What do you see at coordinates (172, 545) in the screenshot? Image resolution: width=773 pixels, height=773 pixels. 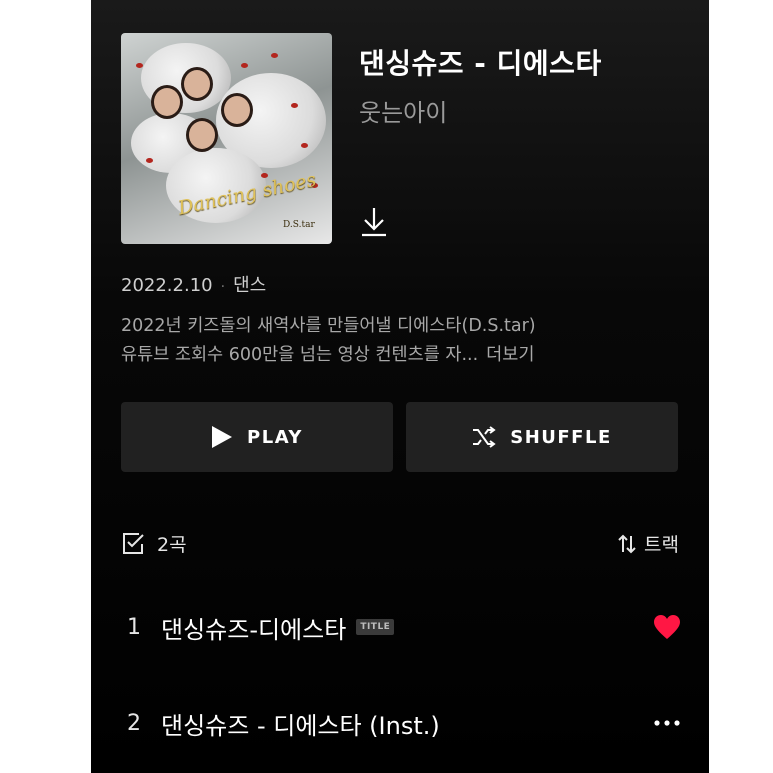 I see `track-count: 2곡` at bounding box center [172, 545].